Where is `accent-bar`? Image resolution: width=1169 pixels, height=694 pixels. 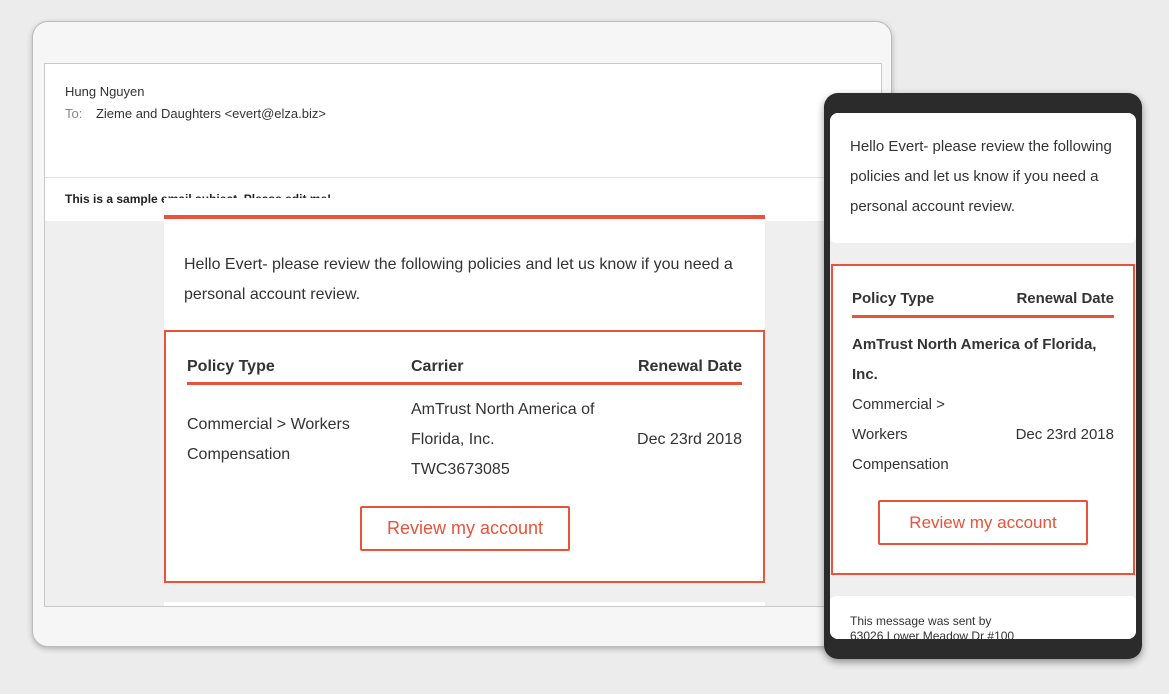 accent-bar is located at coordinates (464, 217).